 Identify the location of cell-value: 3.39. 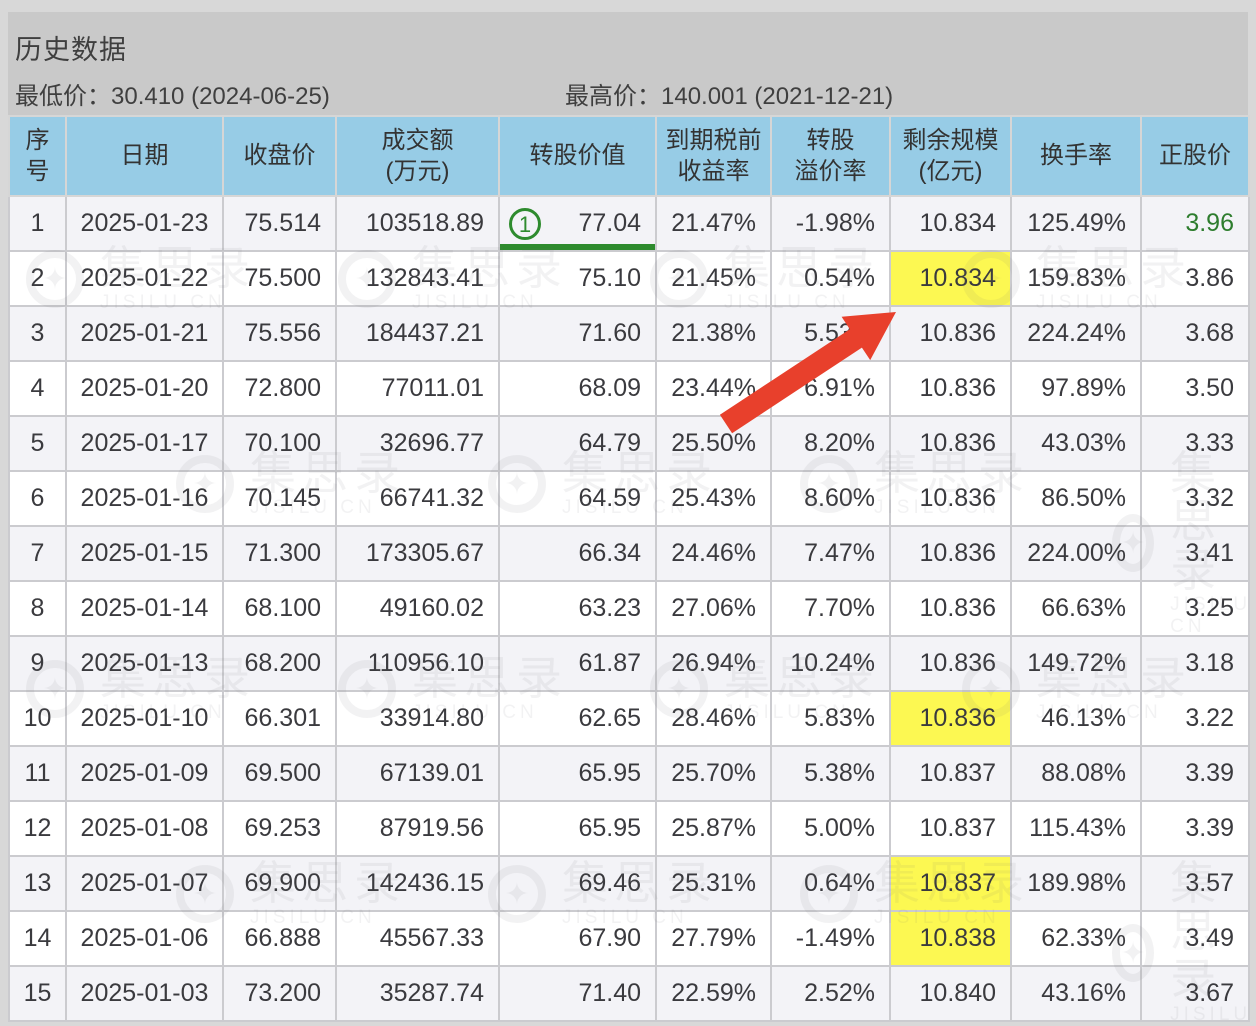
(1209, 773).